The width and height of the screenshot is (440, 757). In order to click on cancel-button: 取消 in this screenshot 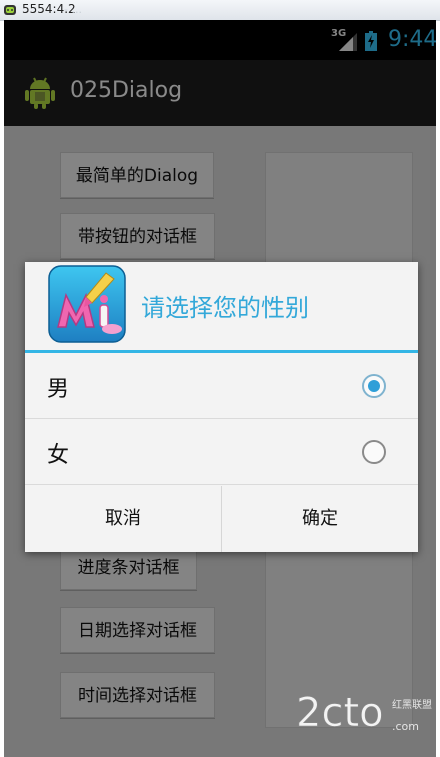, I will do `click(123, 519)`.